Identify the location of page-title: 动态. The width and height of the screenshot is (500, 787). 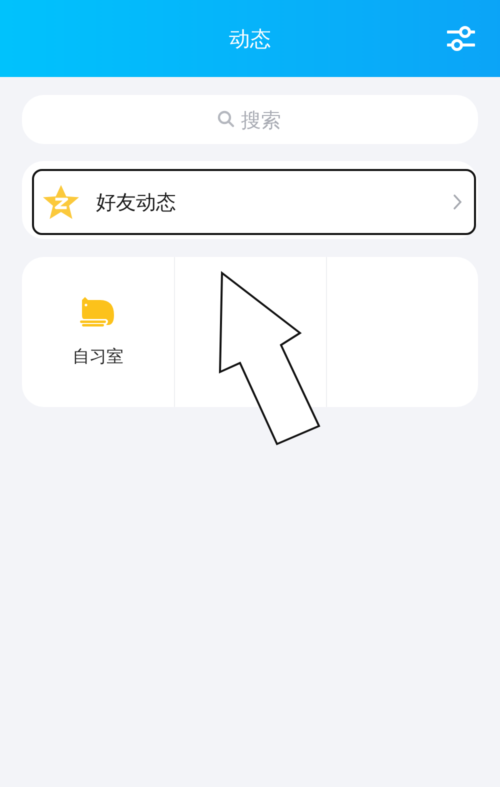
(250, 39).